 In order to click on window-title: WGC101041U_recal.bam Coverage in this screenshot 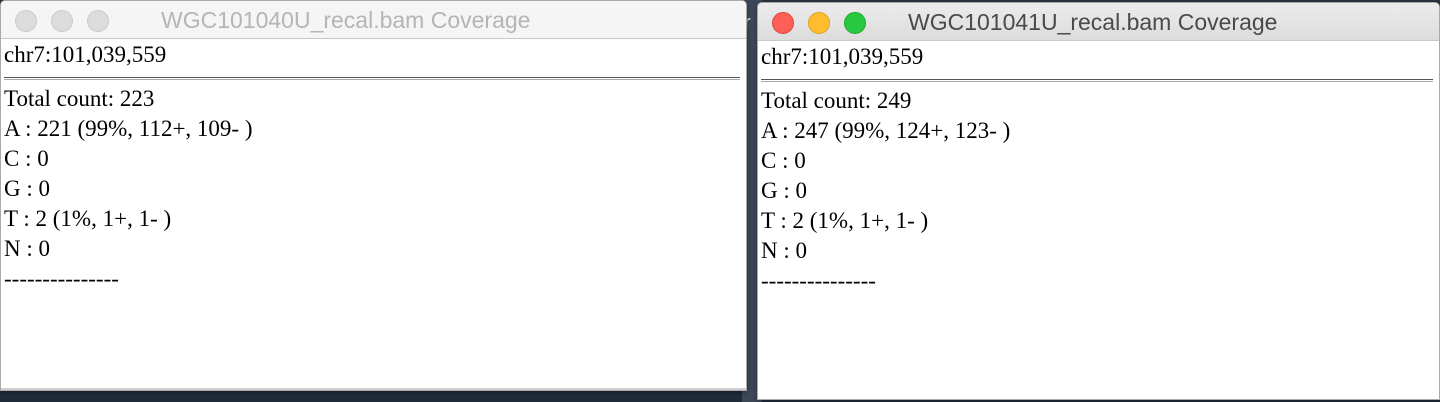, I will do `click(1093, 22)`.